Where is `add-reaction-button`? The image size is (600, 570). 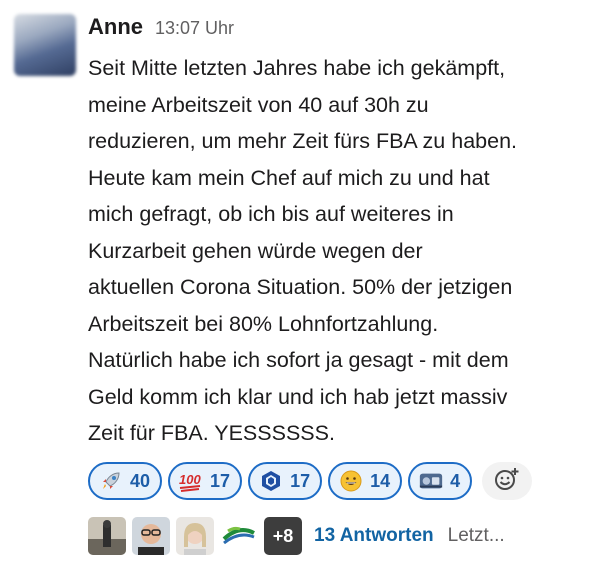 add-reaction-button is located at coordinates (507, 481).